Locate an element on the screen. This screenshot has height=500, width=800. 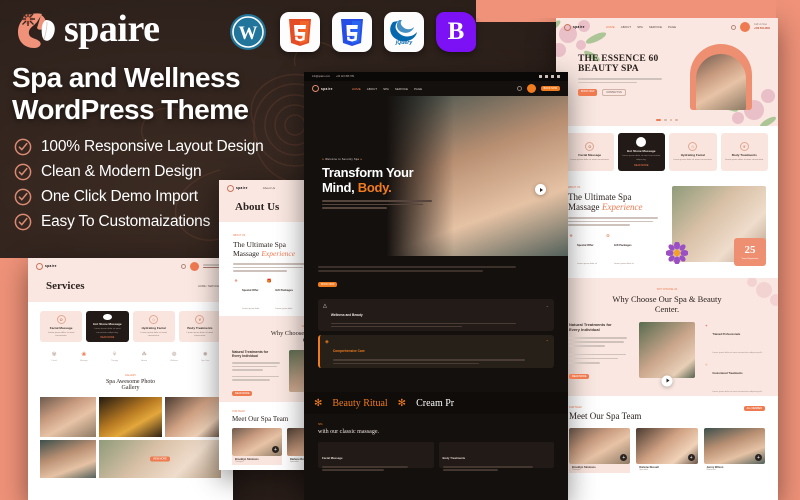
all-member-button: ALL MEMBER is located at coordinates (754, 408).